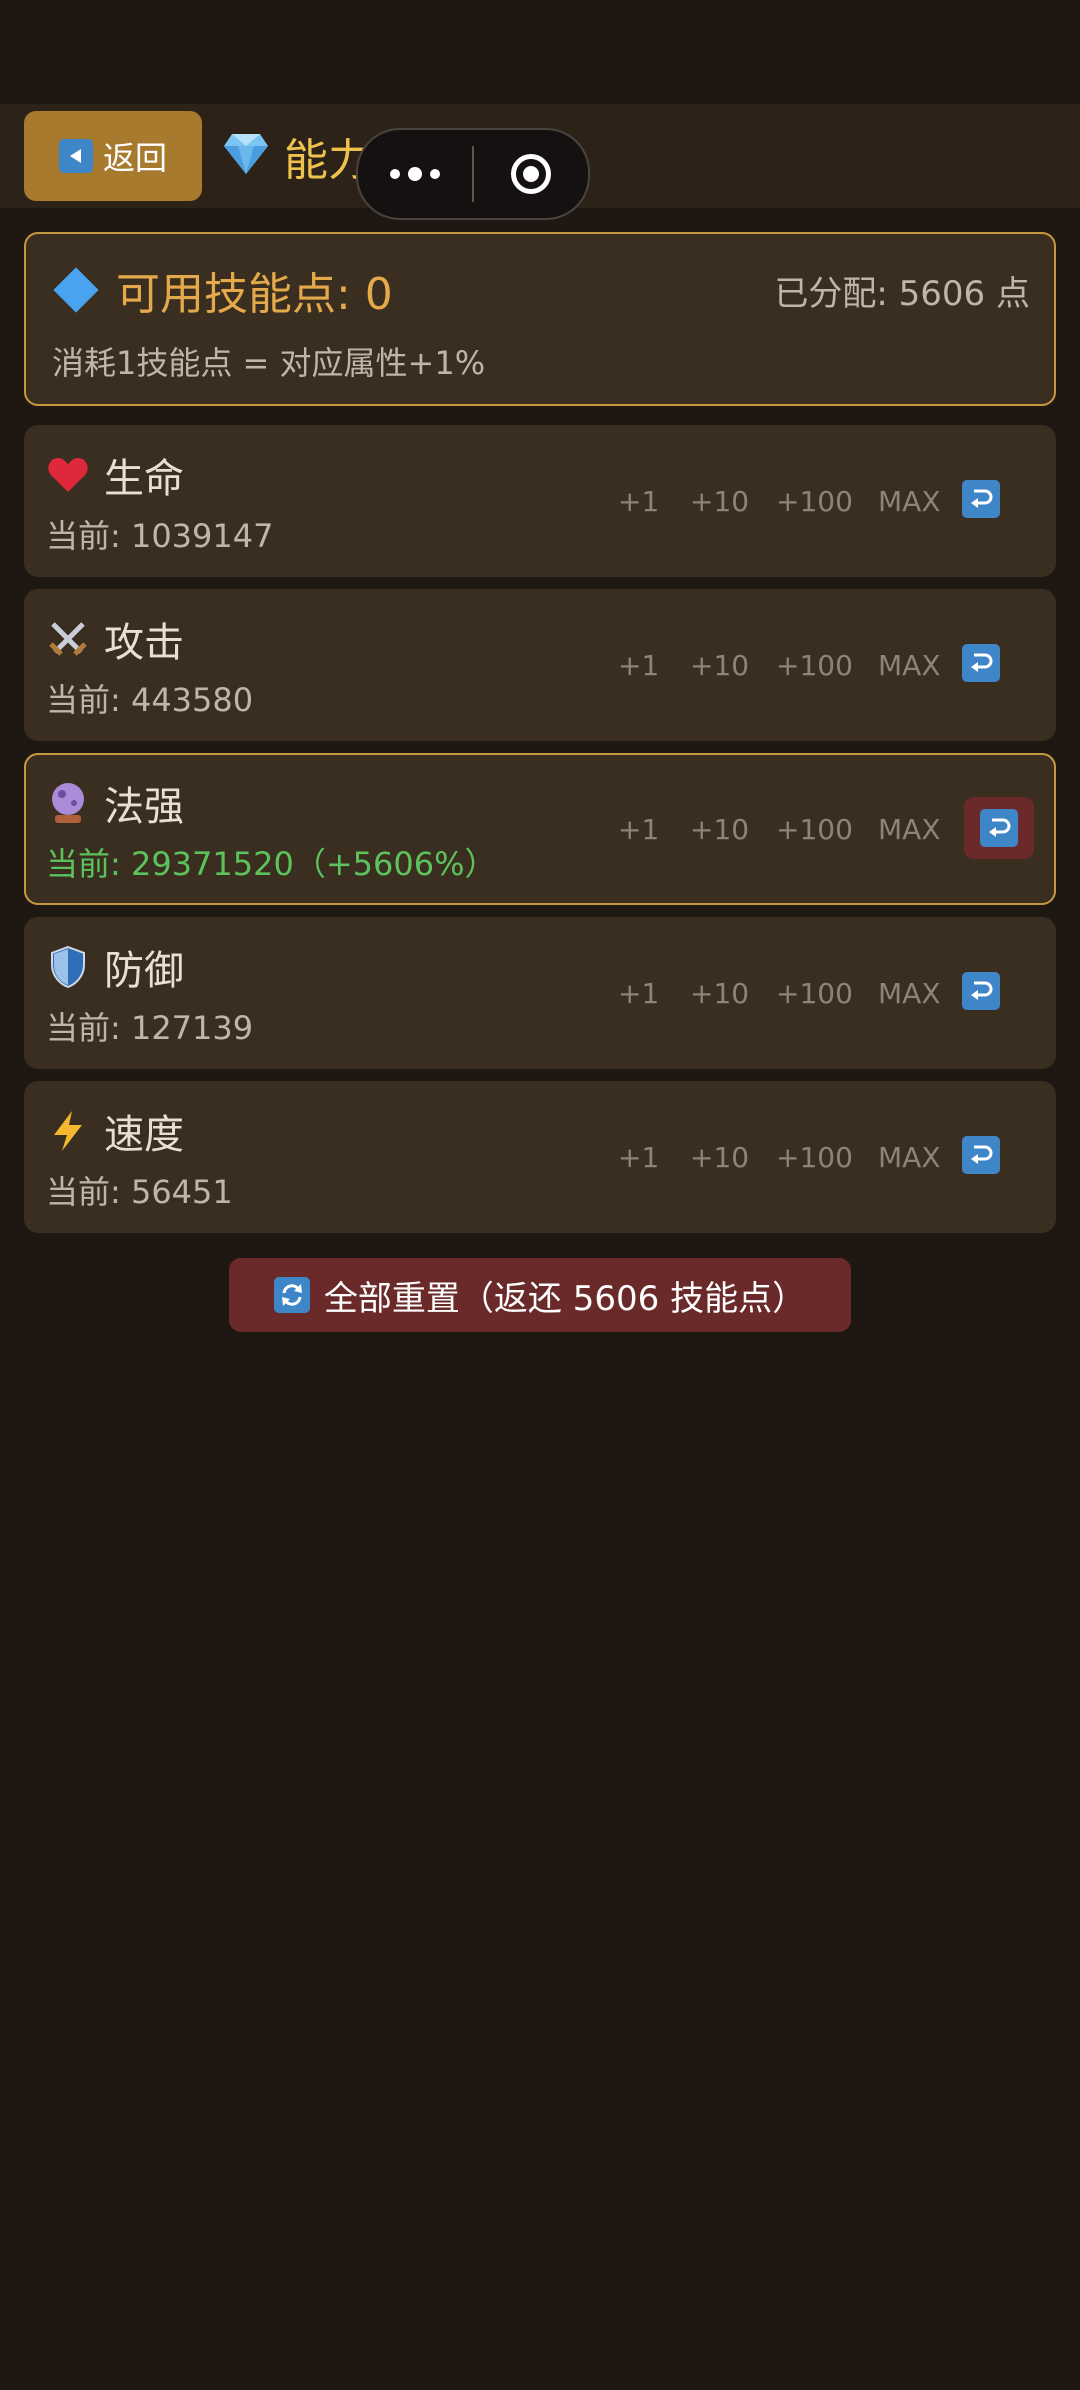 This screenshot has width=1080, height=2390. What do you see at coordinates (565, 1298) in the screenshot?
I see `reset-all-label: 全部重置（返还 5606 技能点）` at bounding box center [565, 1298].